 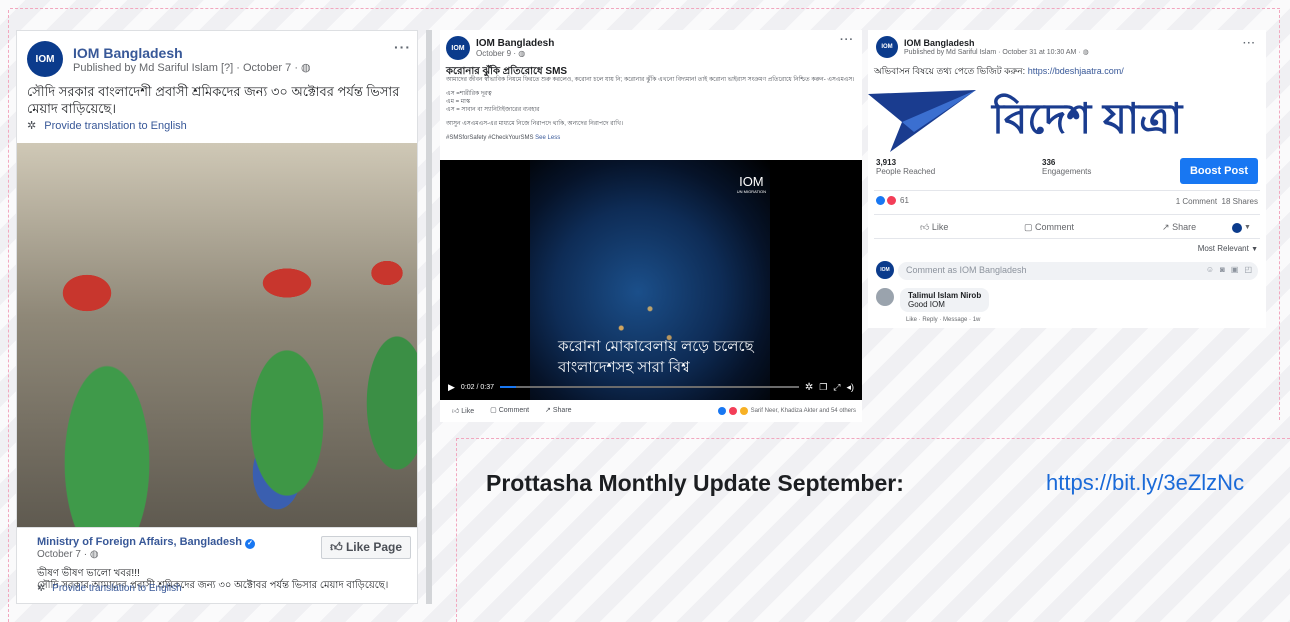 I want to click on post-header: IOM IOM Bangladesh October 9 · ◍, so click(x=500, y=48).